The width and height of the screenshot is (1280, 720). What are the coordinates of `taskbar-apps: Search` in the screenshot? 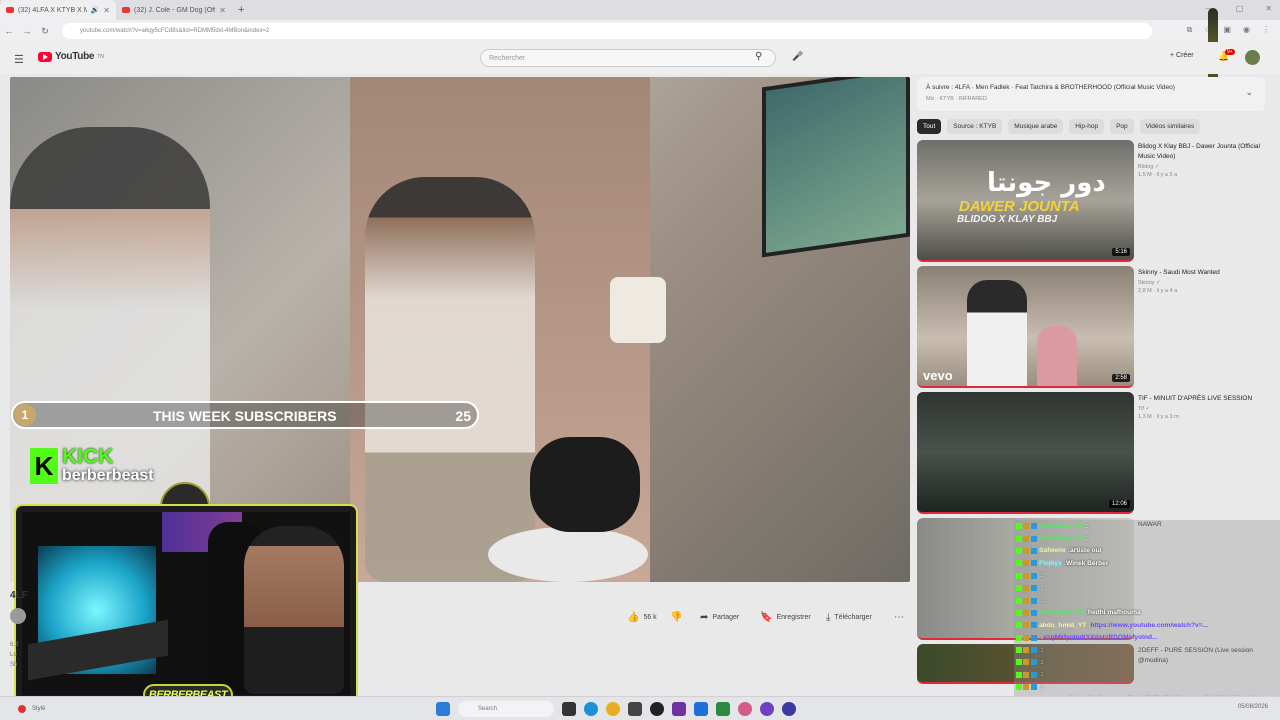 It's located at (616, 709).